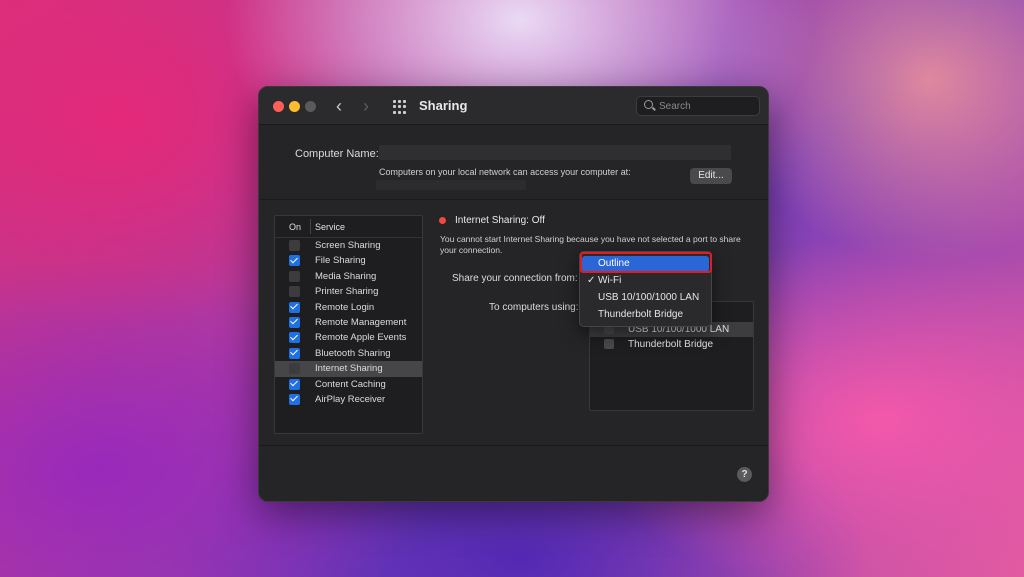 Image resolution: width=1024 pixels, height=577 pixels. Describe the element at coordinates (353, 353) in the screenshot. I see `service-label: Bluetooth Sharing` at that location.